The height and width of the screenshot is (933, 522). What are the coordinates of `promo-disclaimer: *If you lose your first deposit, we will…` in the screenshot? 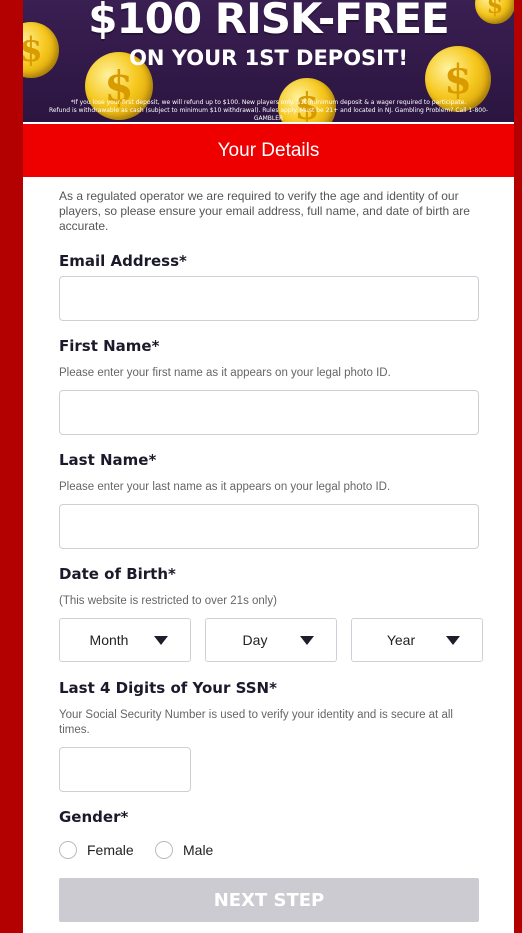 It's located at (268, 110).